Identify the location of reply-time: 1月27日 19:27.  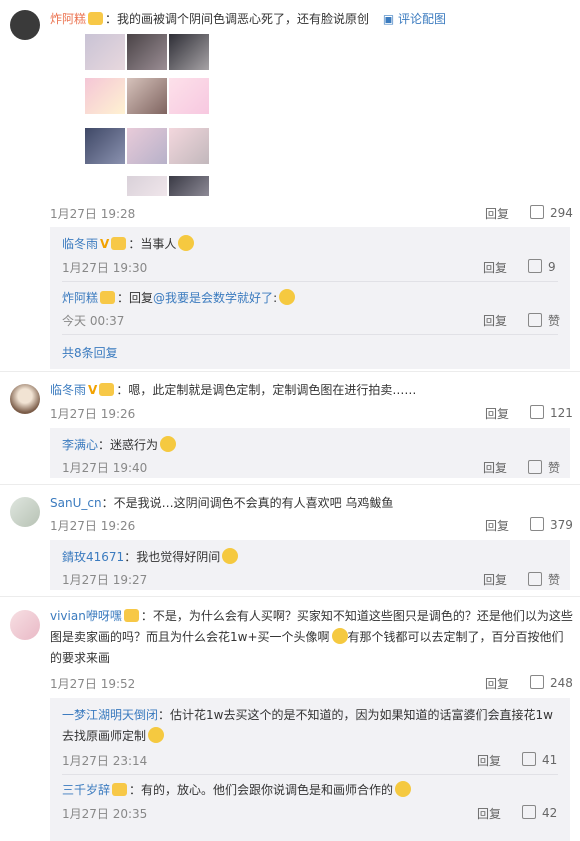
(105, 580).